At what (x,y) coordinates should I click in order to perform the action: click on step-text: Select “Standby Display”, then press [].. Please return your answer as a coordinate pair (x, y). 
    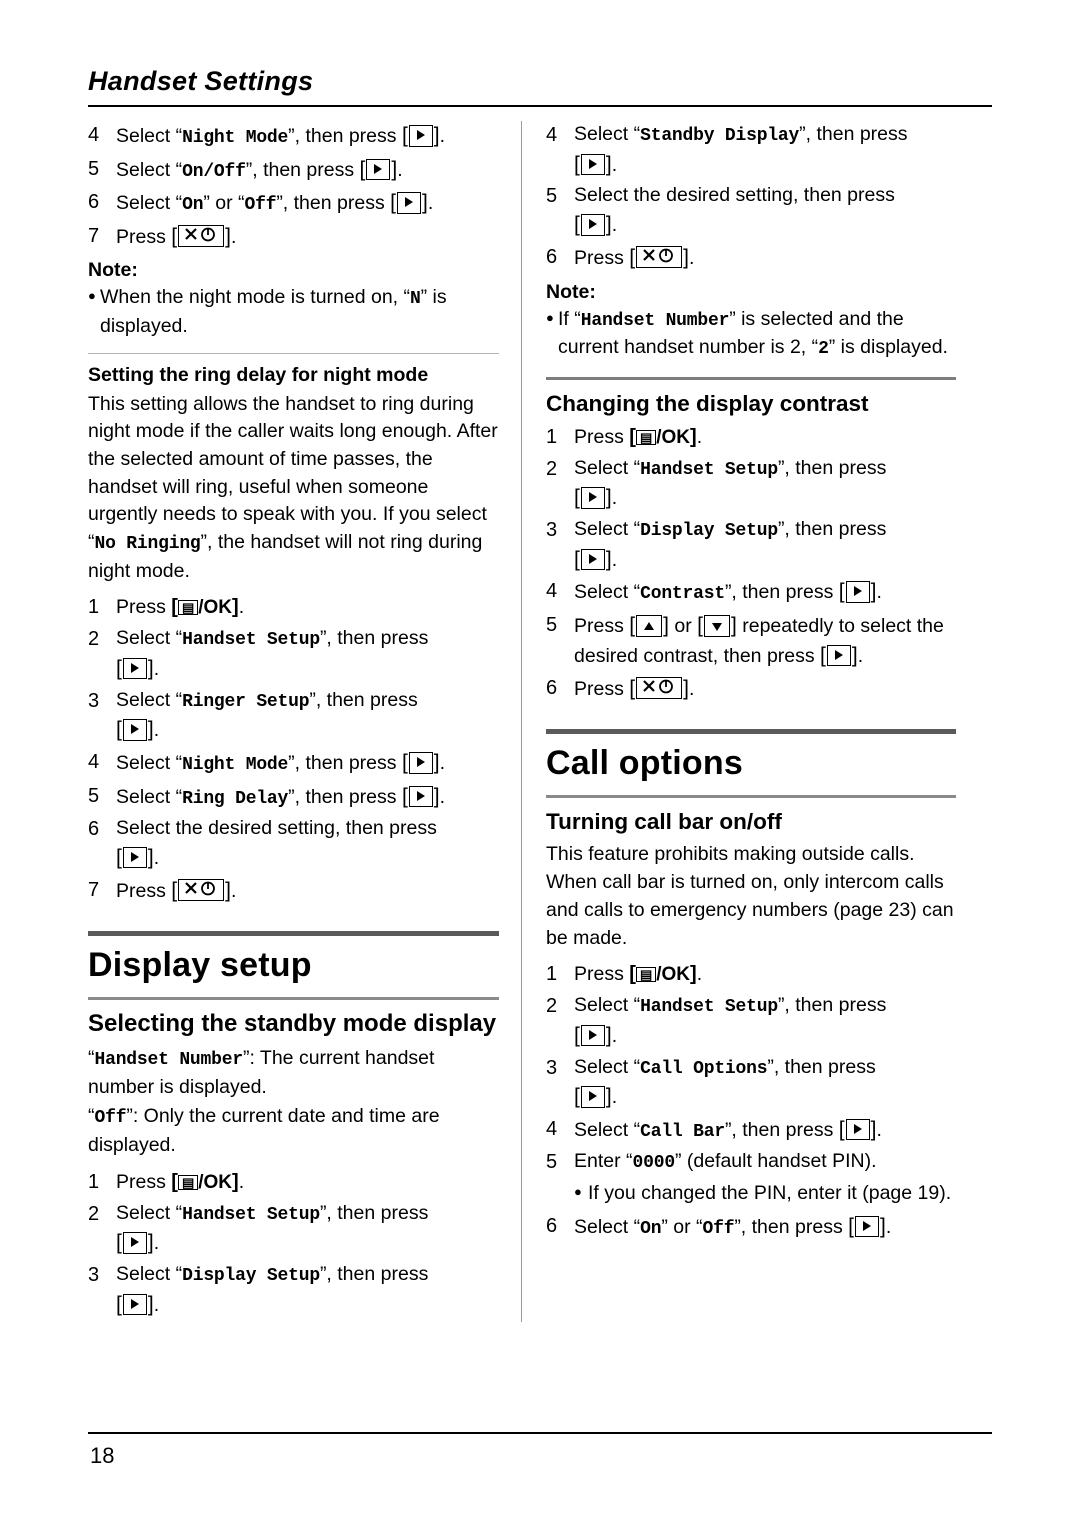
    Looking at the image, I should click on (765, 150).